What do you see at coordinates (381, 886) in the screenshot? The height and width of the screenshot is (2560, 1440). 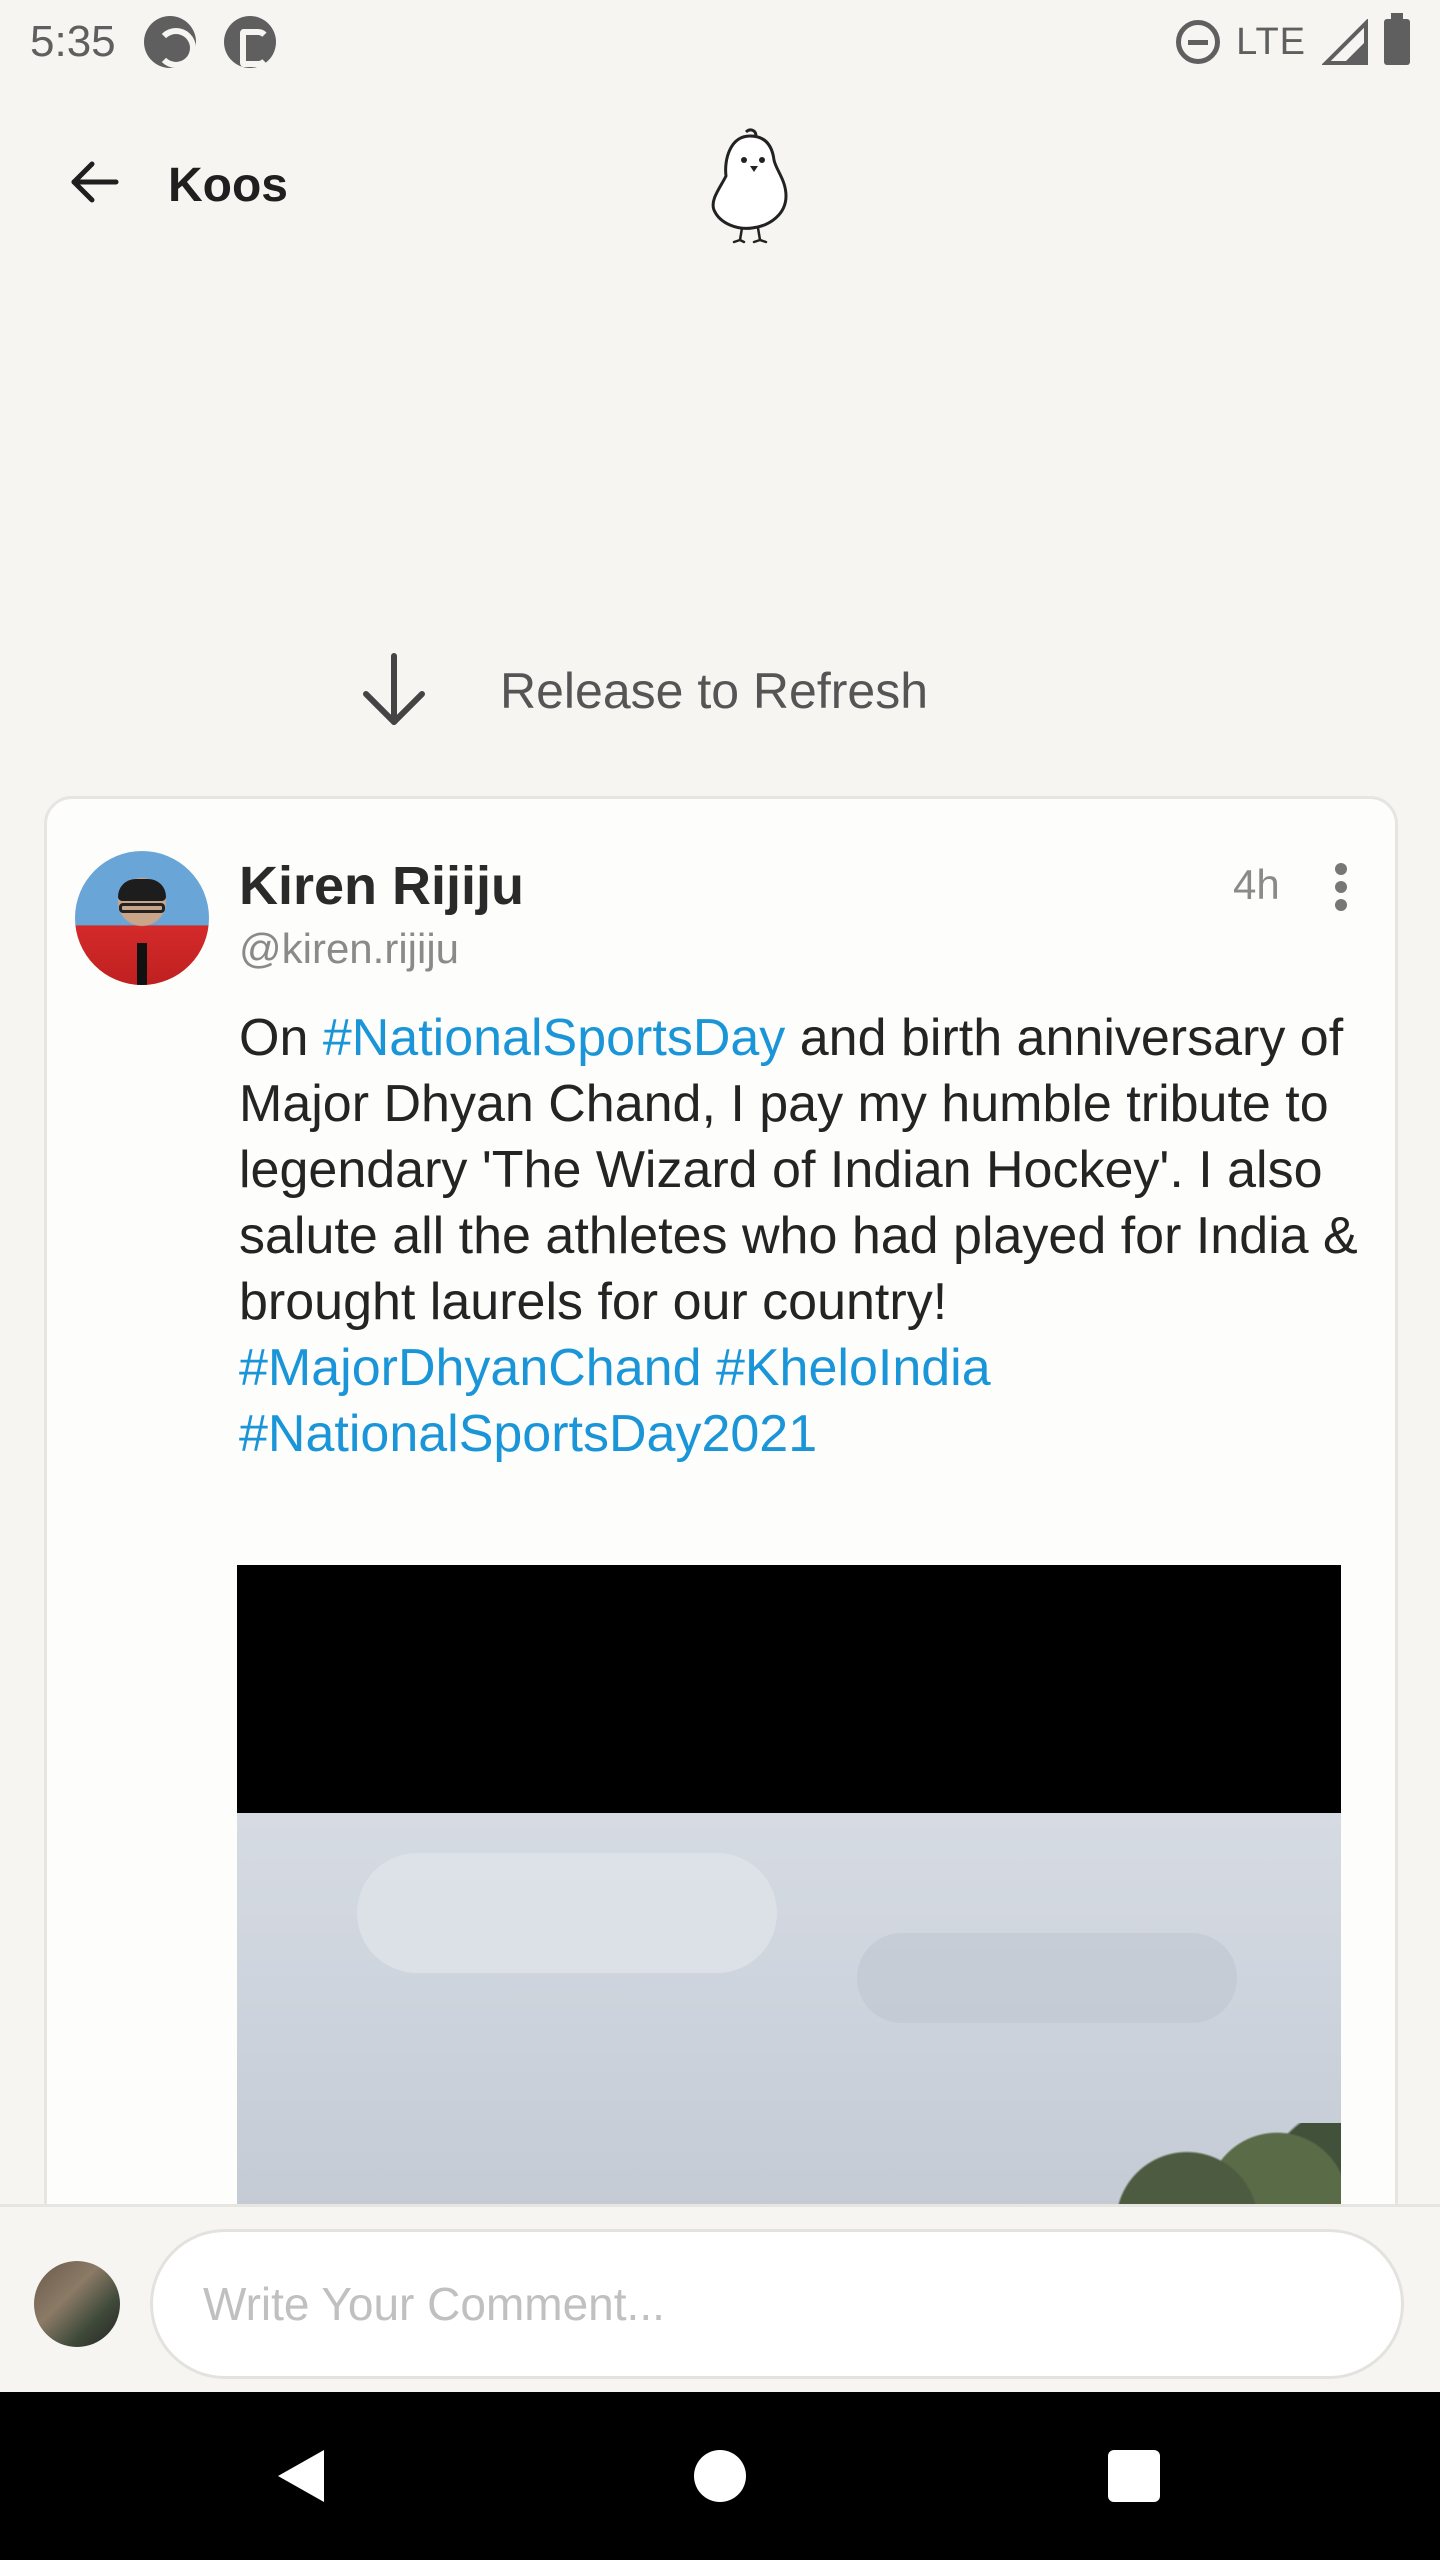 I see `author-name: Kiren Rijiju` at bounding box center [381, 886].